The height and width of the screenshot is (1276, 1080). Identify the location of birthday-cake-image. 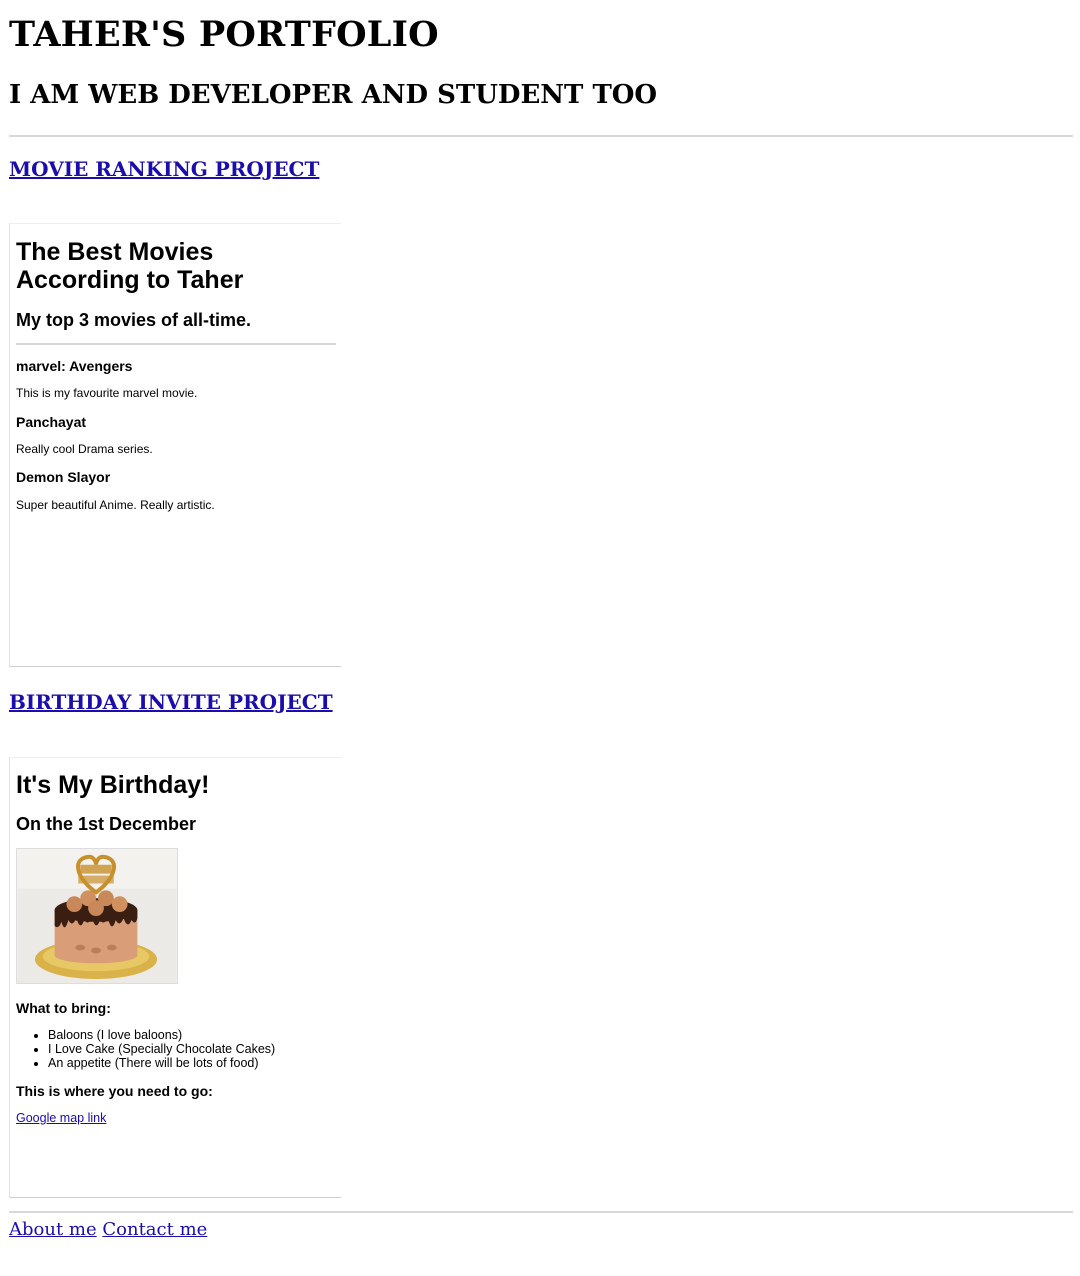
(97, 916).